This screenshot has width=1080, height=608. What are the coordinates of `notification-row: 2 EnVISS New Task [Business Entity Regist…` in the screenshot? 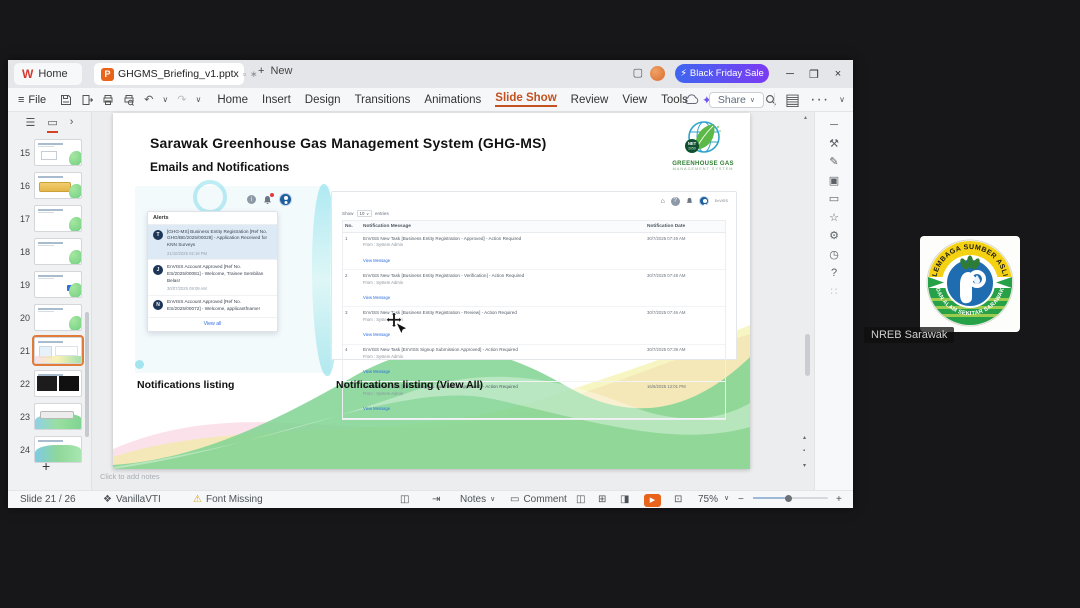 It's located at (534, 289).